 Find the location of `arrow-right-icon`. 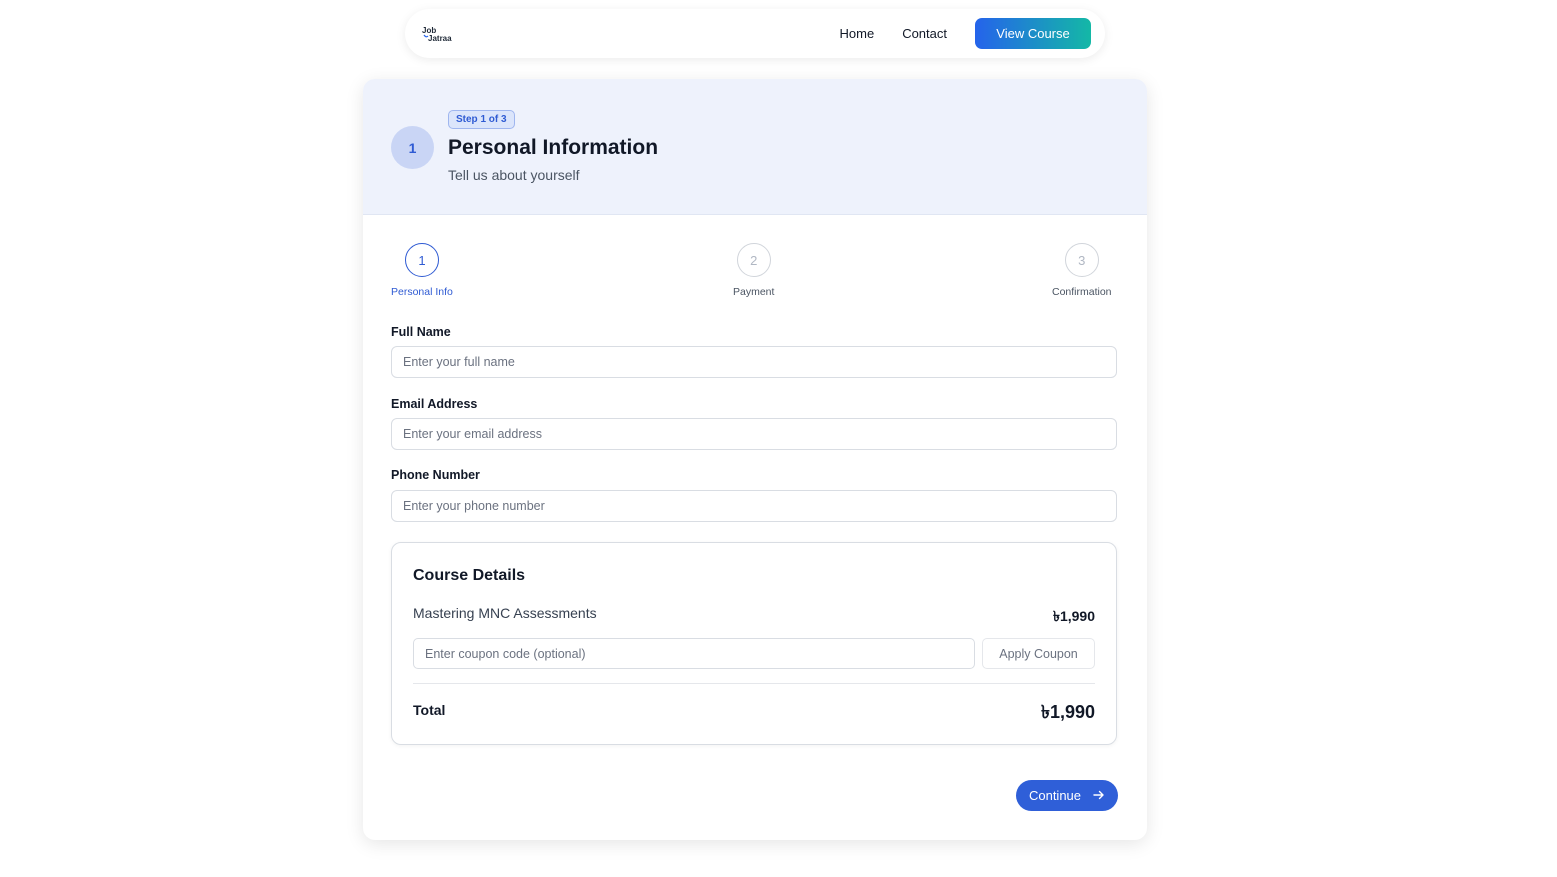

arrow-right-icon is located at coordinates (1099, 796).